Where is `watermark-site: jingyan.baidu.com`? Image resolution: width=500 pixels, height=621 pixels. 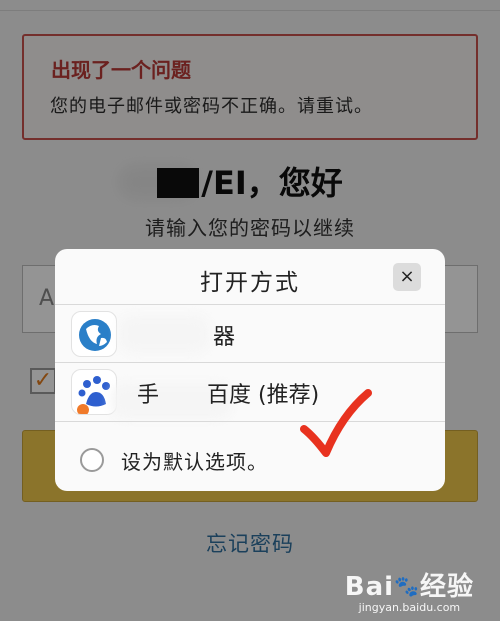 watermark-site: jingyan.baidu.com is located at coordinates (409, 607).